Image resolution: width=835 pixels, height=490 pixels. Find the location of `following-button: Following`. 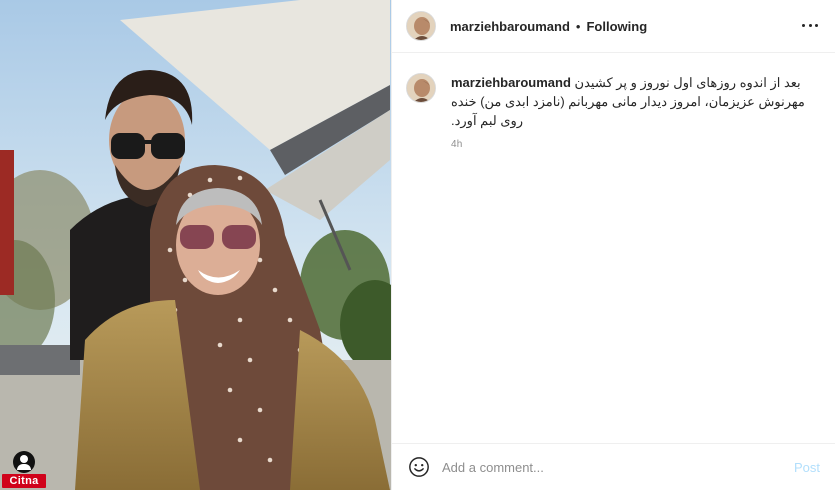

following-button: Following is located at coordinates (616, 26).